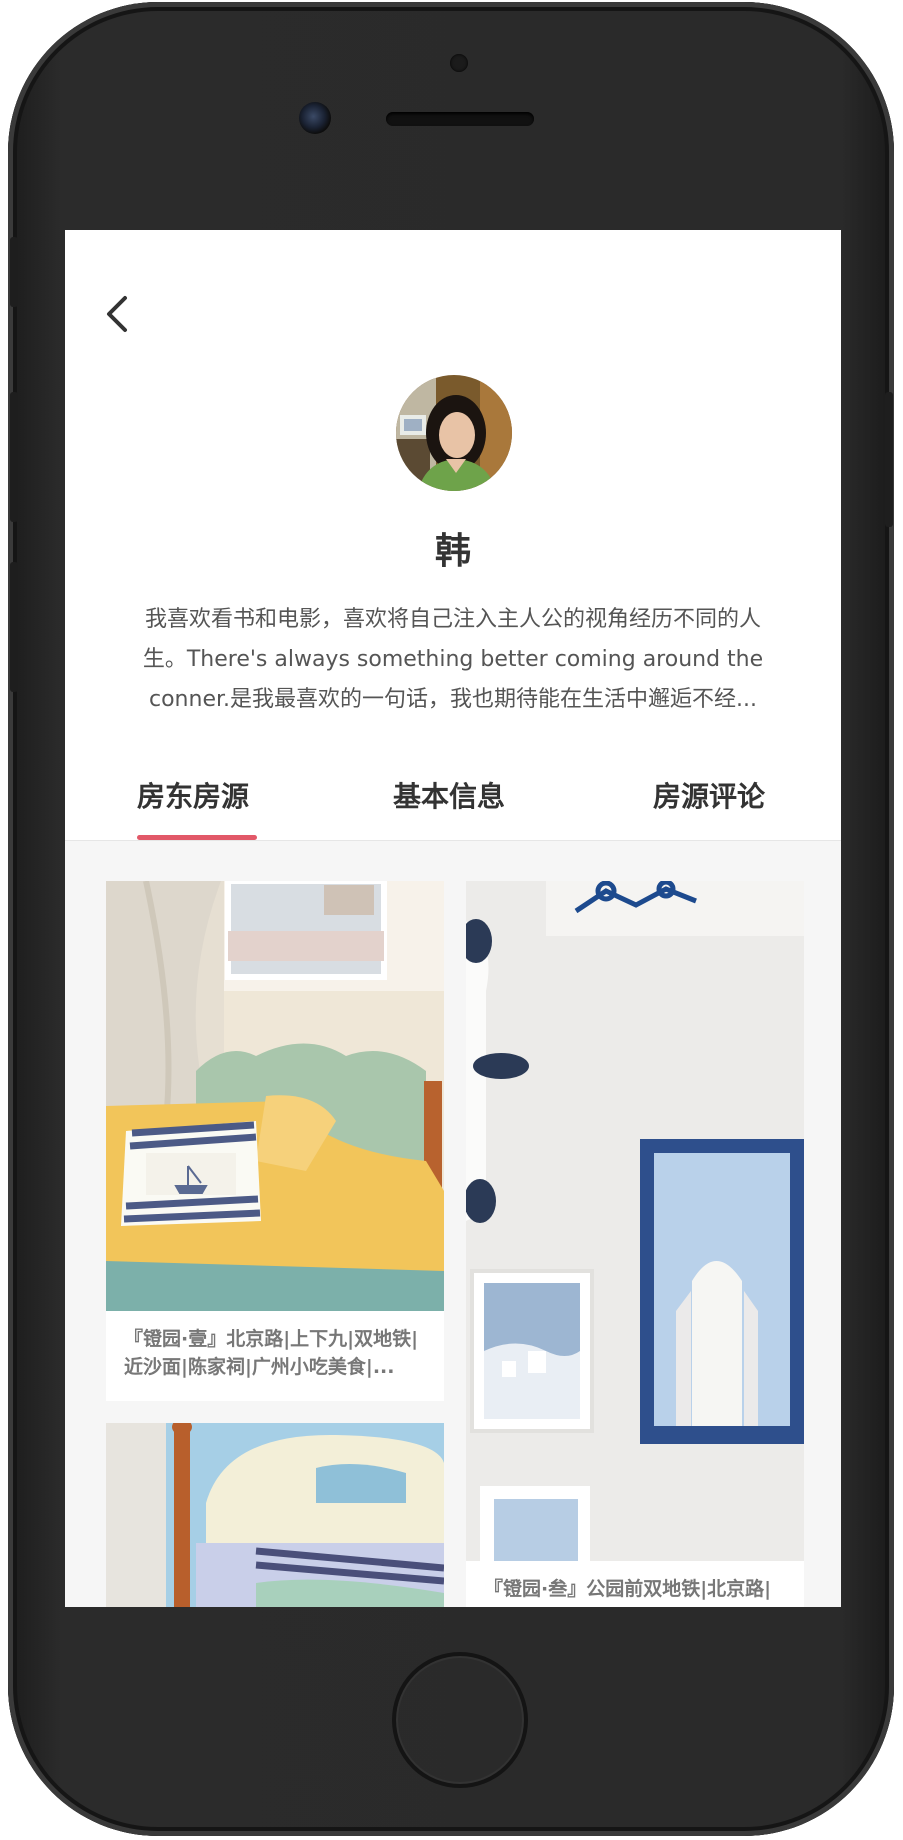 The width and height of the screenshot is (903, 1840). What do you see at coordinates (315, 118) in the screenshot?
I see `front-camera` at bounding box center [315, 118].